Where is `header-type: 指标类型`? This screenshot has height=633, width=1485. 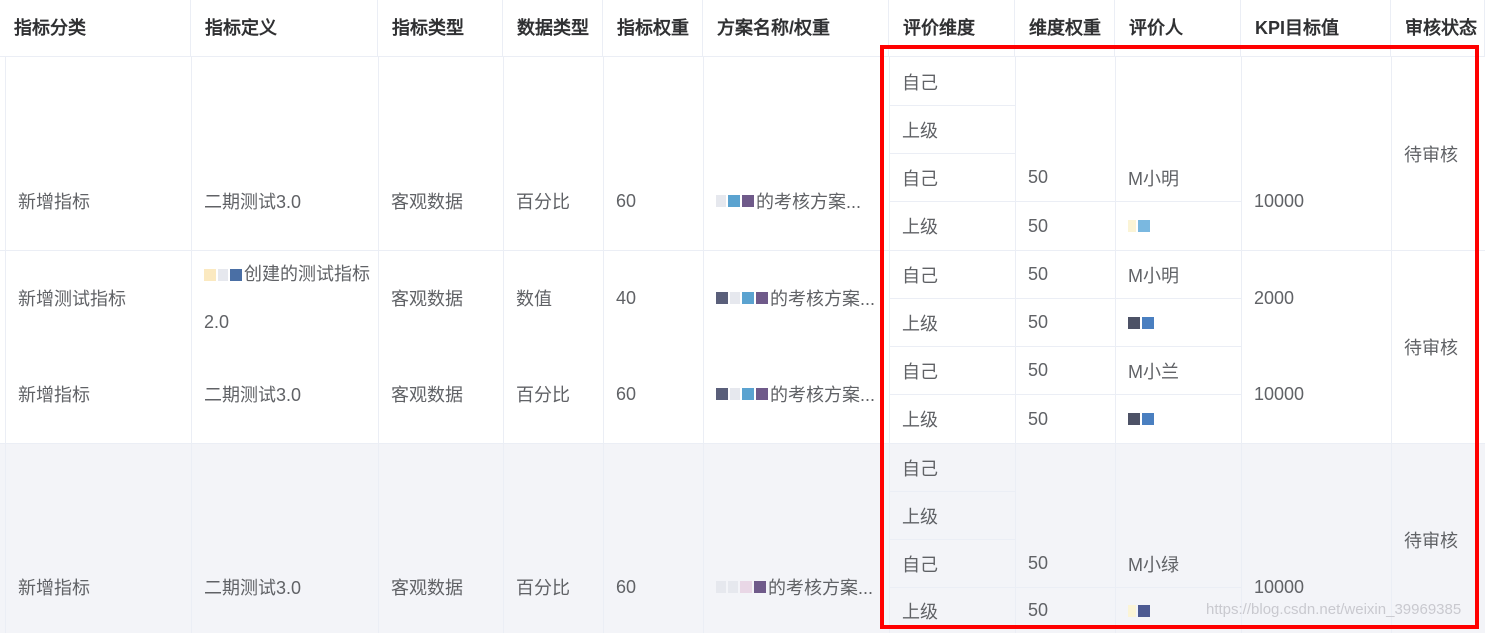 header-type: 指标类型 is located at coordinates (440, 28).